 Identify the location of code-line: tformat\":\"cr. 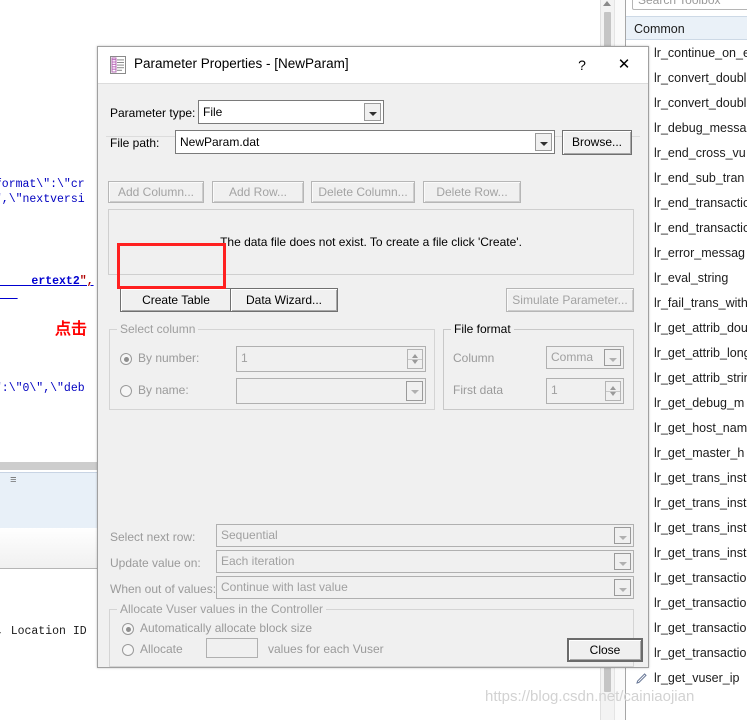
(42, 184).